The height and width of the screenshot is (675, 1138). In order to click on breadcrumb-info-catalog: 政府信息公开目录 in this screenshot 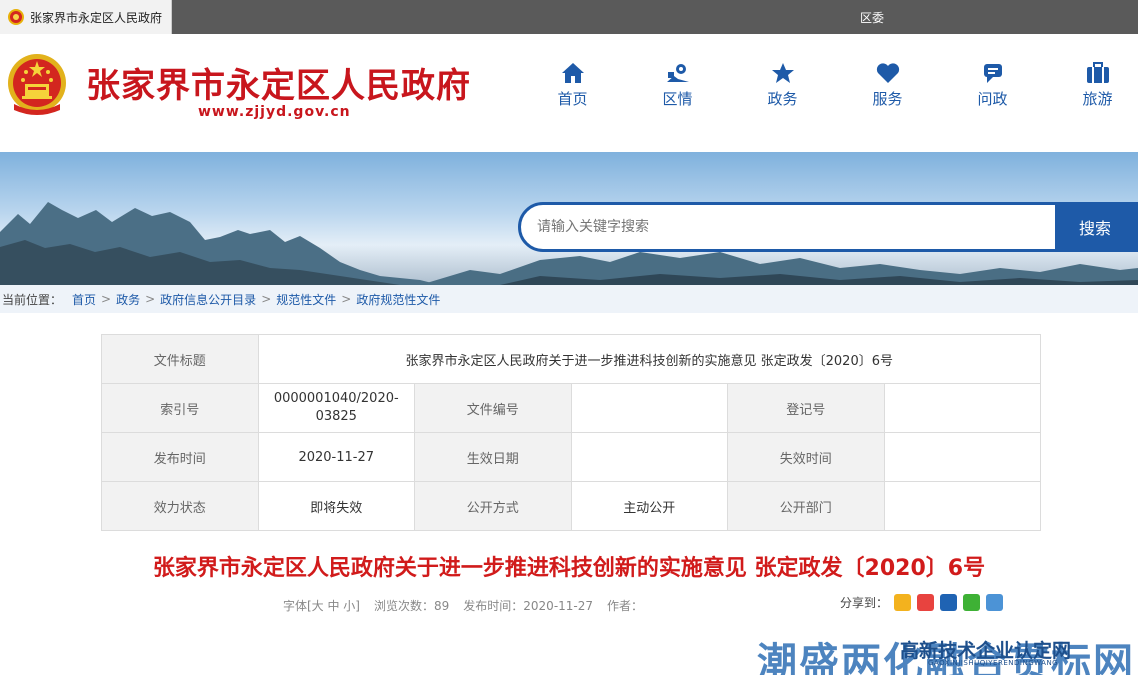, I will do `click(208, 299)`.